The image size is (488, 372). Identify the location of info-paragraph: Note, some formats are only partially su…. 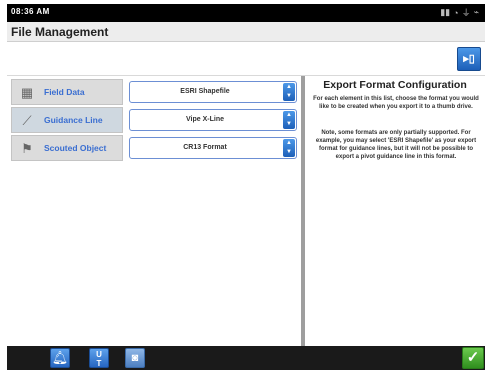
(396, 145).